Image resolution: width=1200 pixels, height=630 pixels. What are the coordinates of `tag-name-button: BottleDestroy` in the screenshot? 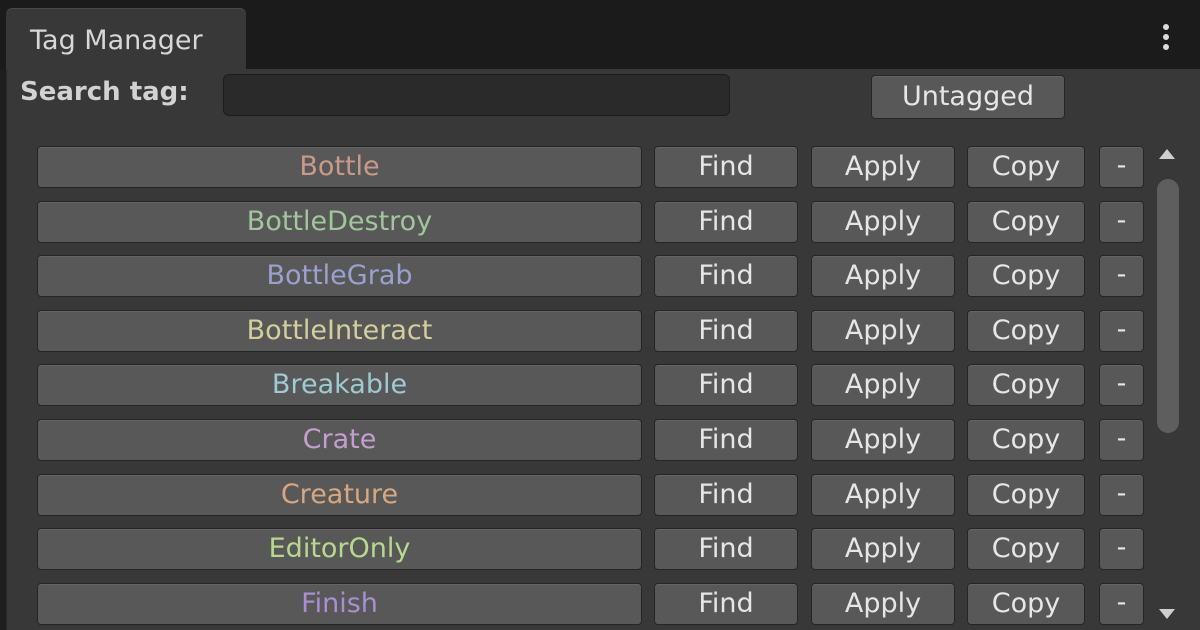 It's located at (339, 221).